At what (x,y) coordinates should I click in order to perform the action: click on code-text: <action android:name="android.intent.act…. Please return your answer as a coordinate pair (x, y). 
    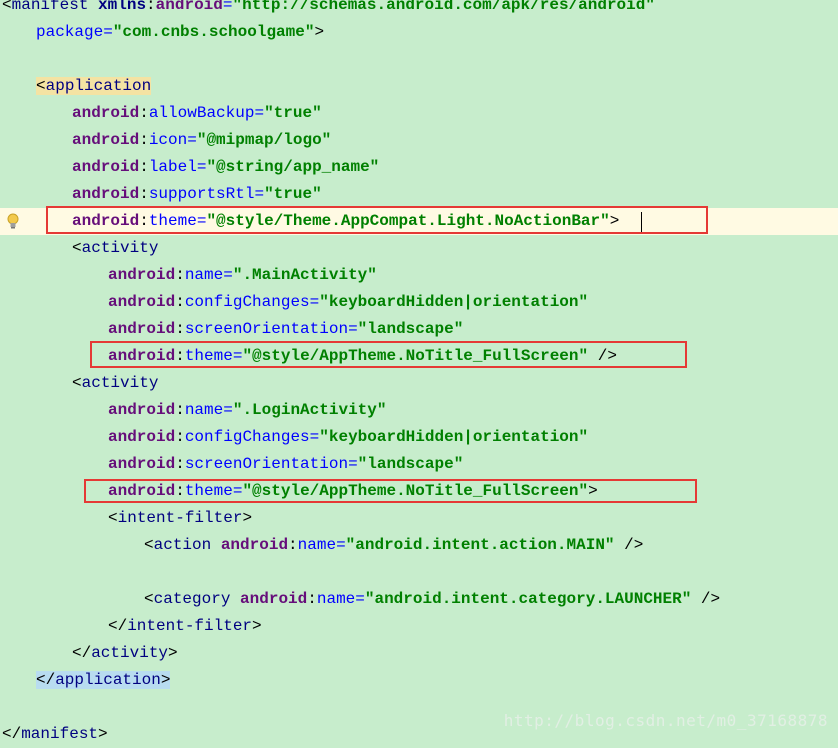
    Looking at the image, I should click on (393, 545).